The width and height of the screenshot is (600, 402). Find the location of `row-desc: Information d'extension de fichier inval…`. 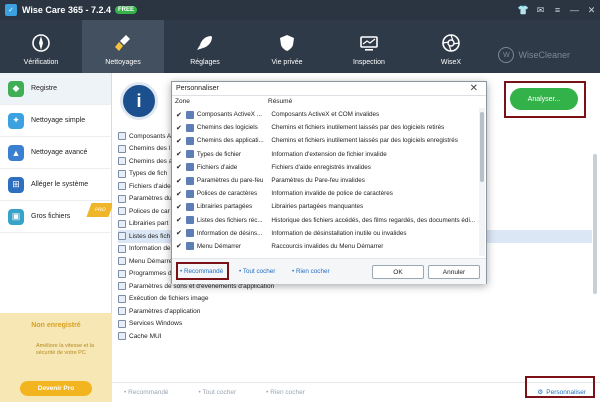

row-desc: Information d'extension de fichier inval… is located at coordinates (329, 154).